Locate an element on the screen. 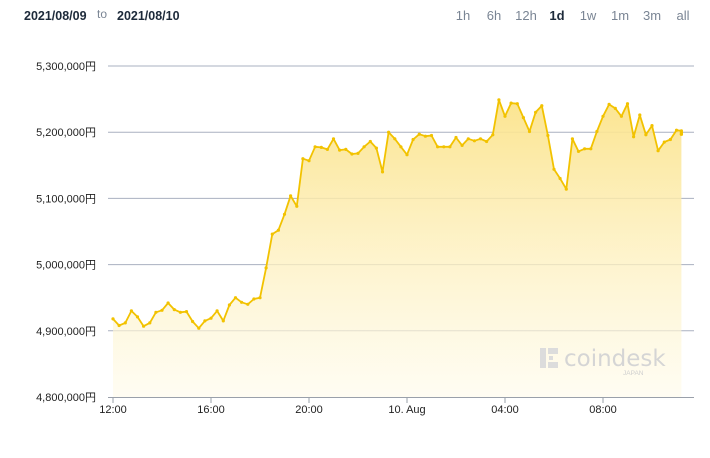  x-axis: 12:00 16:00 20:00 10. Aug 04:00 08:00 is located at coordinates (396, 406).